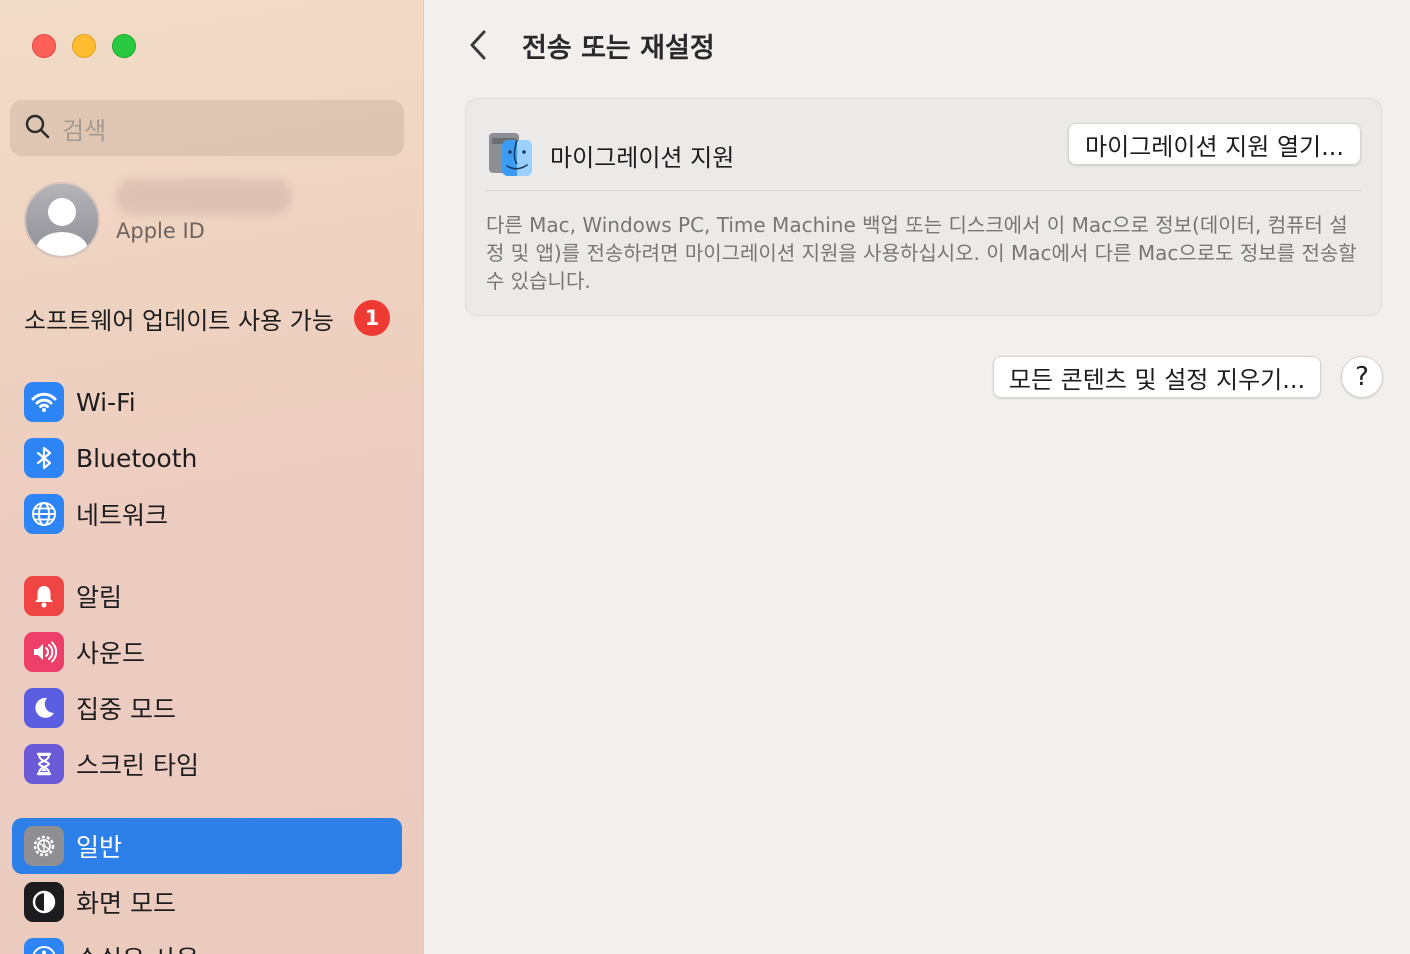  Describe the element at coordinates (372, 318) in the screenshot. I see `update-count-badge: 1` at that location.